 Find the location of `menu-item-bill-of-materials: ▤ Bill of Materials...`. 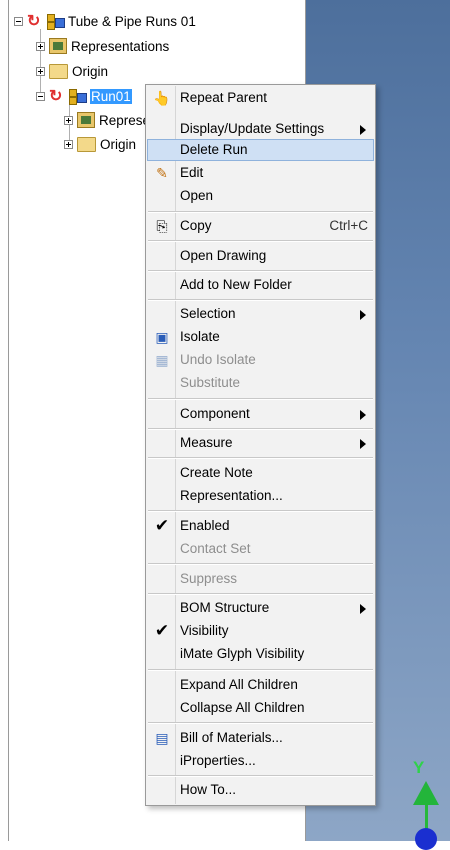

menu-item-bill-of-materials: ▤ Bill of Materials... is located at coordinates (260, 738).